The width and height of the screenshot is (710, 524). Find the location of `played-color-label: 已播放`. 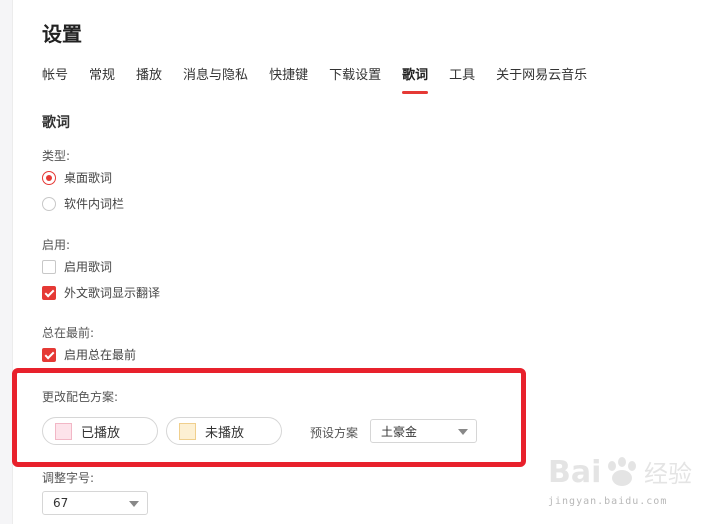

played-color-label: 已播放 is located at coordinates (101, 433).